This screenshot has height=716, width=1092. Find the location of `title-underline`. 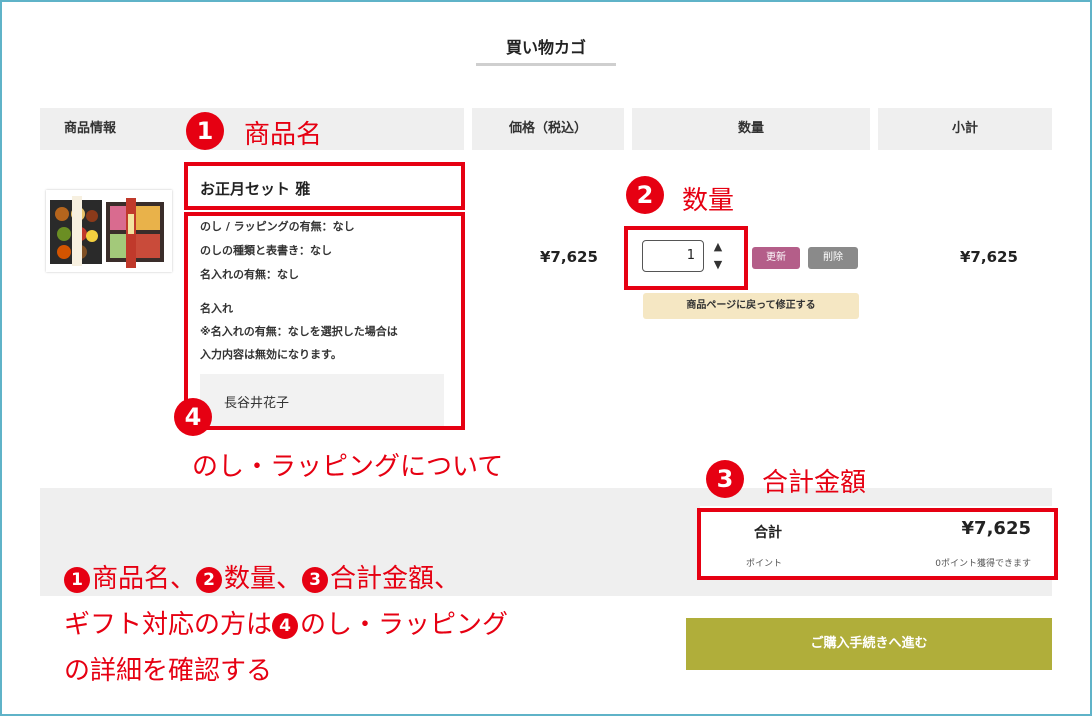

title-underline is located at coordinates (546, 64).